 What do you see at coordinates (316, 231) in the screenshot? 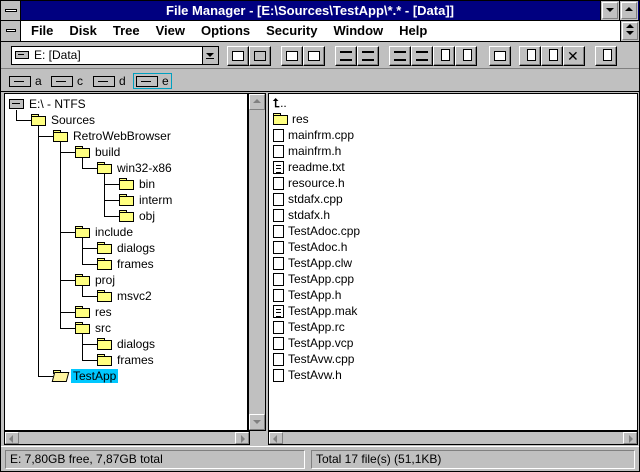
I see `file-item: TestAdoc.cpp` at bounding box center [316, 231].